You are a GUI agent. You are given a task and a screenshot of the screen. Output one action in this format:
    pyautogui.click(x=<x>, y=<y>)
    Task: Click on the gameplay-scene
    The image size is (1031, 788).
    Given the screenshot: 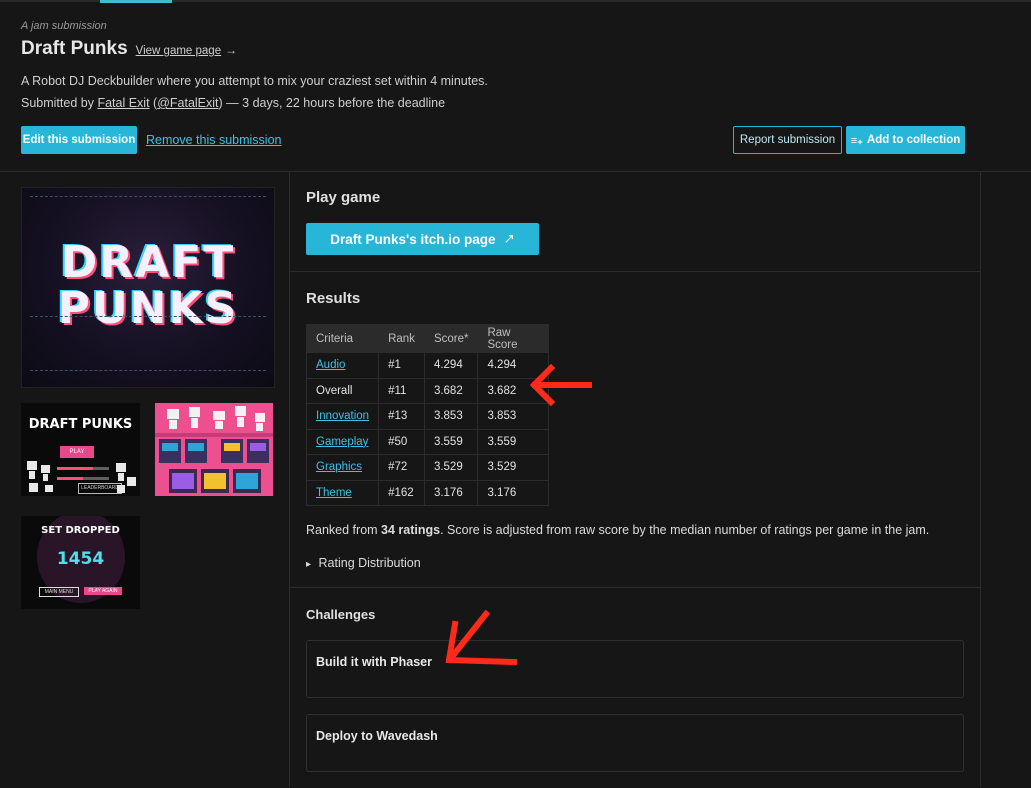 What is the action you would take?
    pyautogui.click(x=214, y=449)
    